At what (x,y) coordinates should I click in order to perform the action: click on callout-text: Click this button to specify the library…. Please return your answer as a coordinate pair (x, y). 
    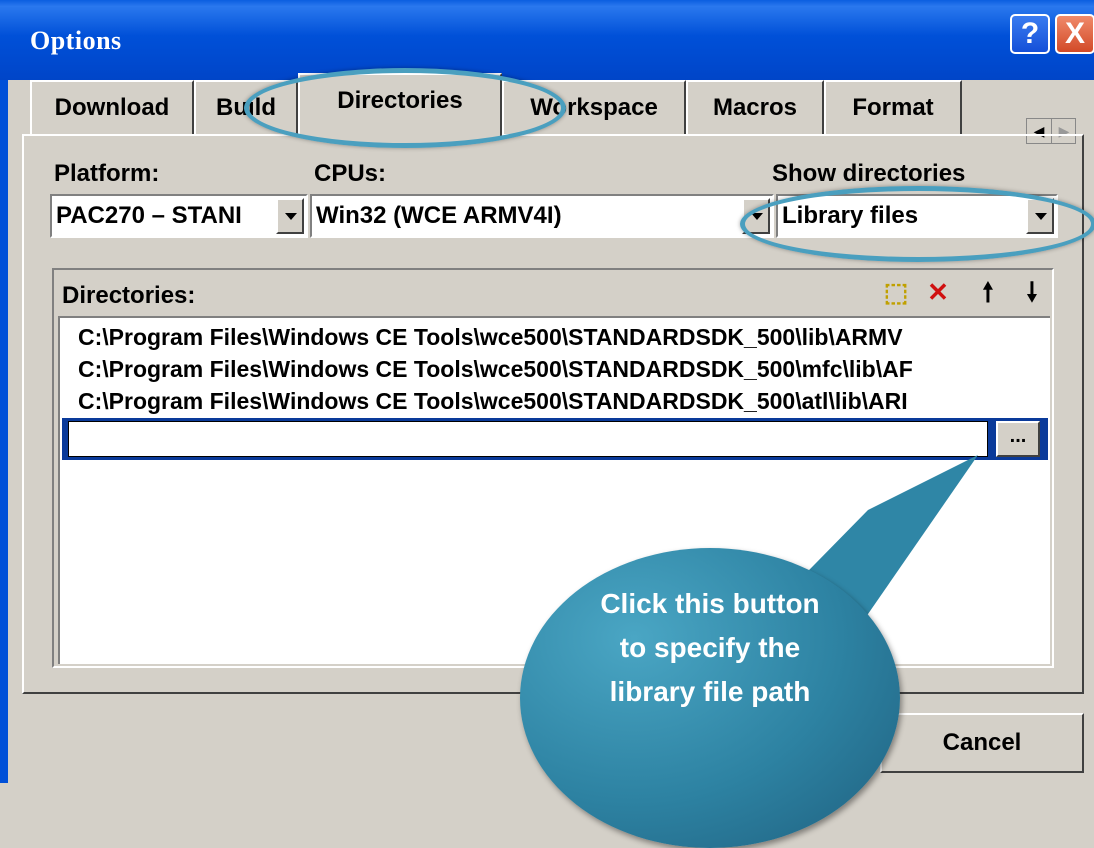
    Looking at the image, I should click on (710, 648).